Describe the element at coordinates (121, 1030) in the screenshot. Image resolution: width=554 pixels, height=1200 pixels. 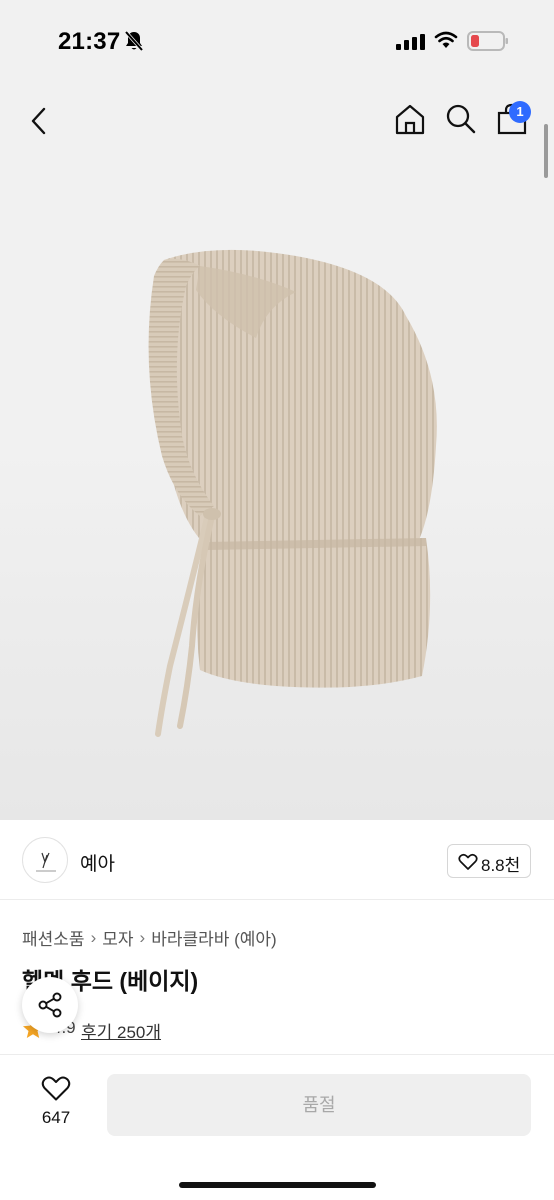
I see `reviews-link: 후기 250개` at that location.